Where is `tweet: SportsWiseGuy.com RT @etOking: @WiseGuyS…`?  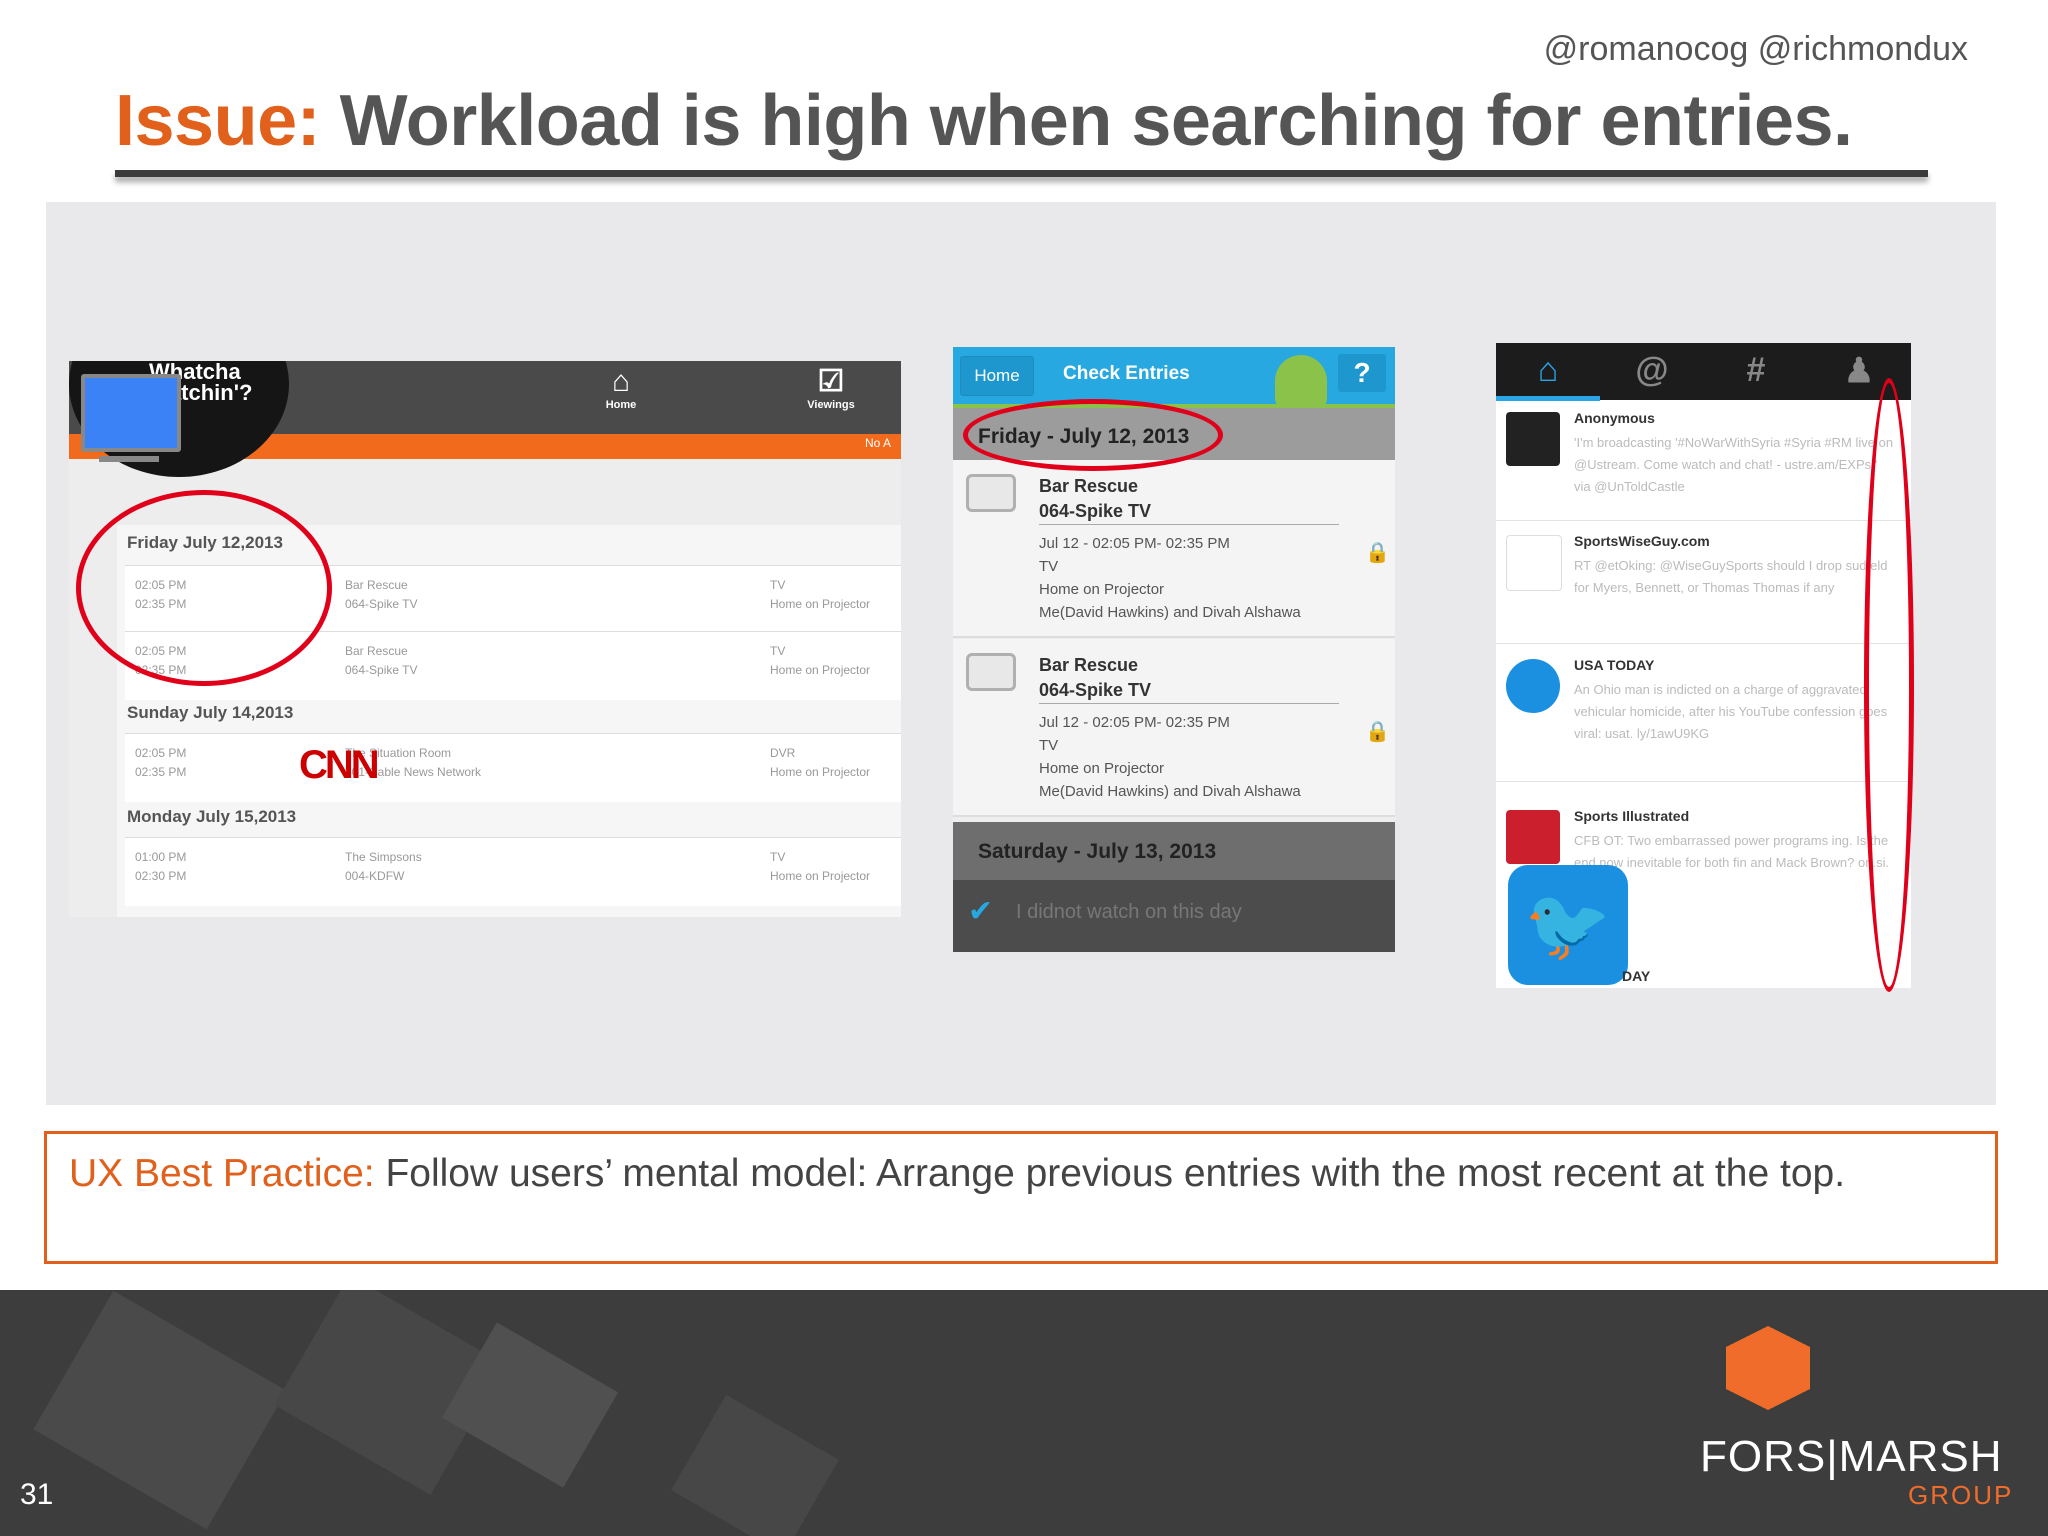 tweet: SportsWiseGuy.com RT @etOking: @WiseGuyS… is located at coordinates (1703, 583).